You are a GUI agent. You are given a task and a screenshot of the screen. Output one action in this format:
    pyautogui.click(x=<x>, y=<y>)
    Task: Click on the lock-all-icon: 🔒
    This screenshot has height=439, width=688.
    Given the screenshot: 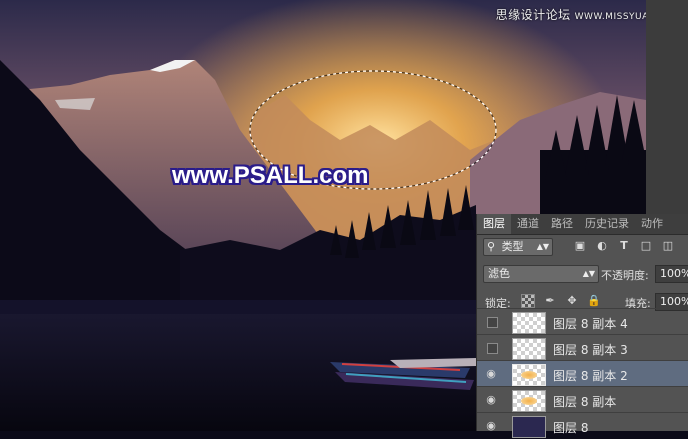 What is the action you would take?
    pyautogui.click(x=594, y=301)
    